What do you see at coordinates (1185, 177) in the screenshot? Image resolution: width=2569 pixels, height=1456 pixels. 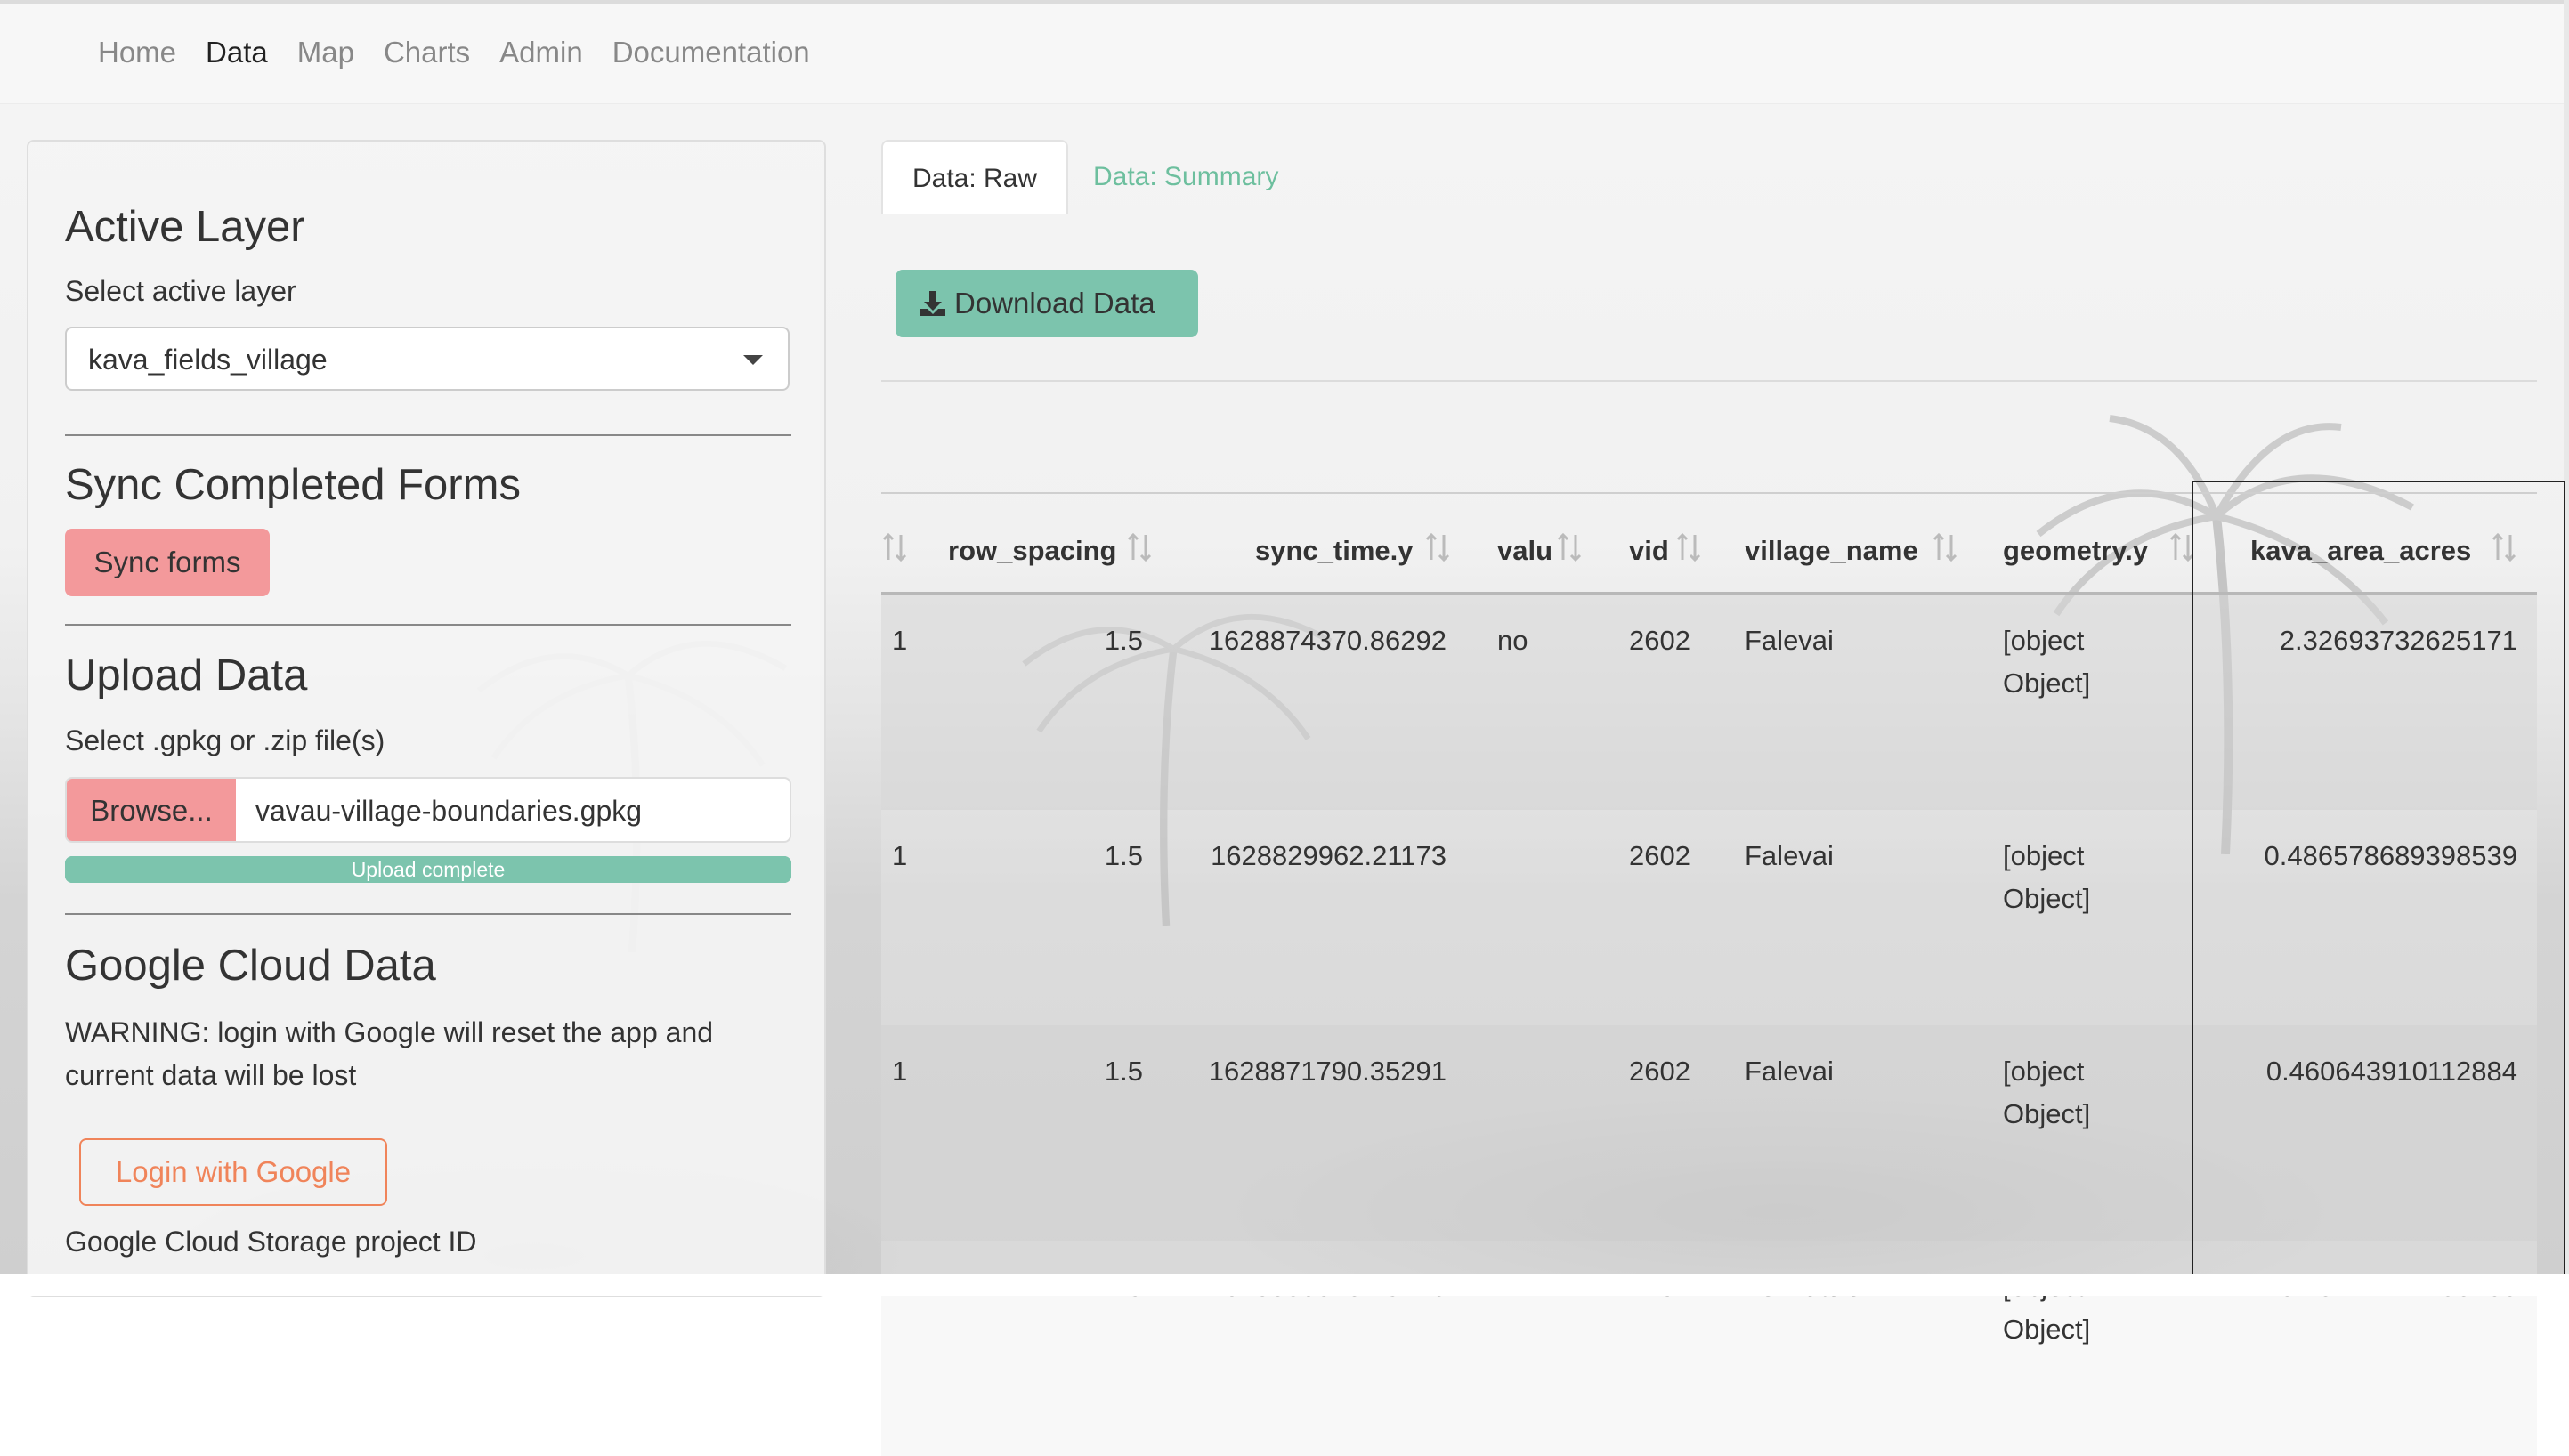 I see `tab-data-summary: Data: Summary` at bounding box center [1185, 177].